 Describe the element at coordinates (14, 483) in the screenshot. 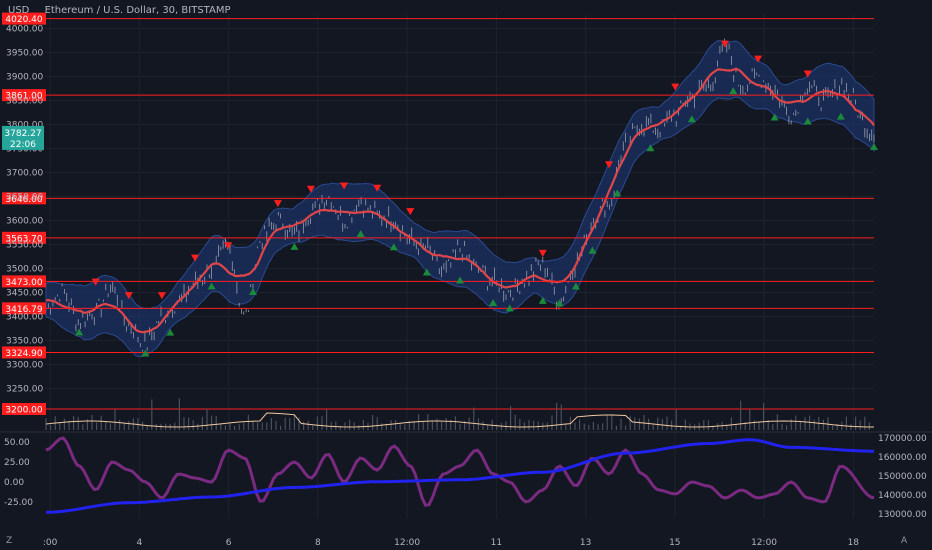

I see `indicator-left-tick: 0.00` at that location.